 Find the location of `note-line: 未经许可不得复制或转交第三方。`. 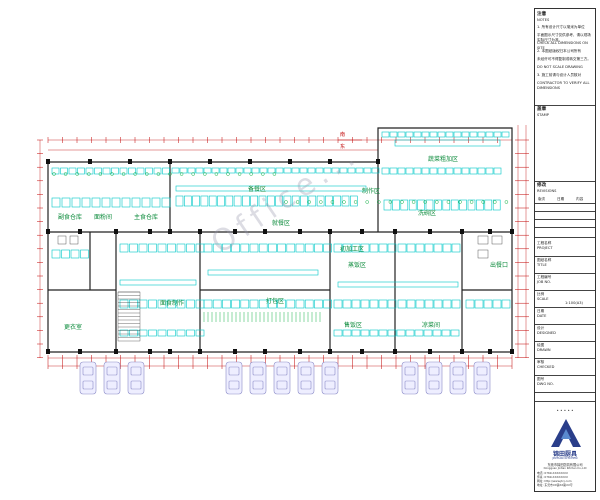

note-line: 未经许可不得复制或转交第三方。 is located at coordinates (564, 59).